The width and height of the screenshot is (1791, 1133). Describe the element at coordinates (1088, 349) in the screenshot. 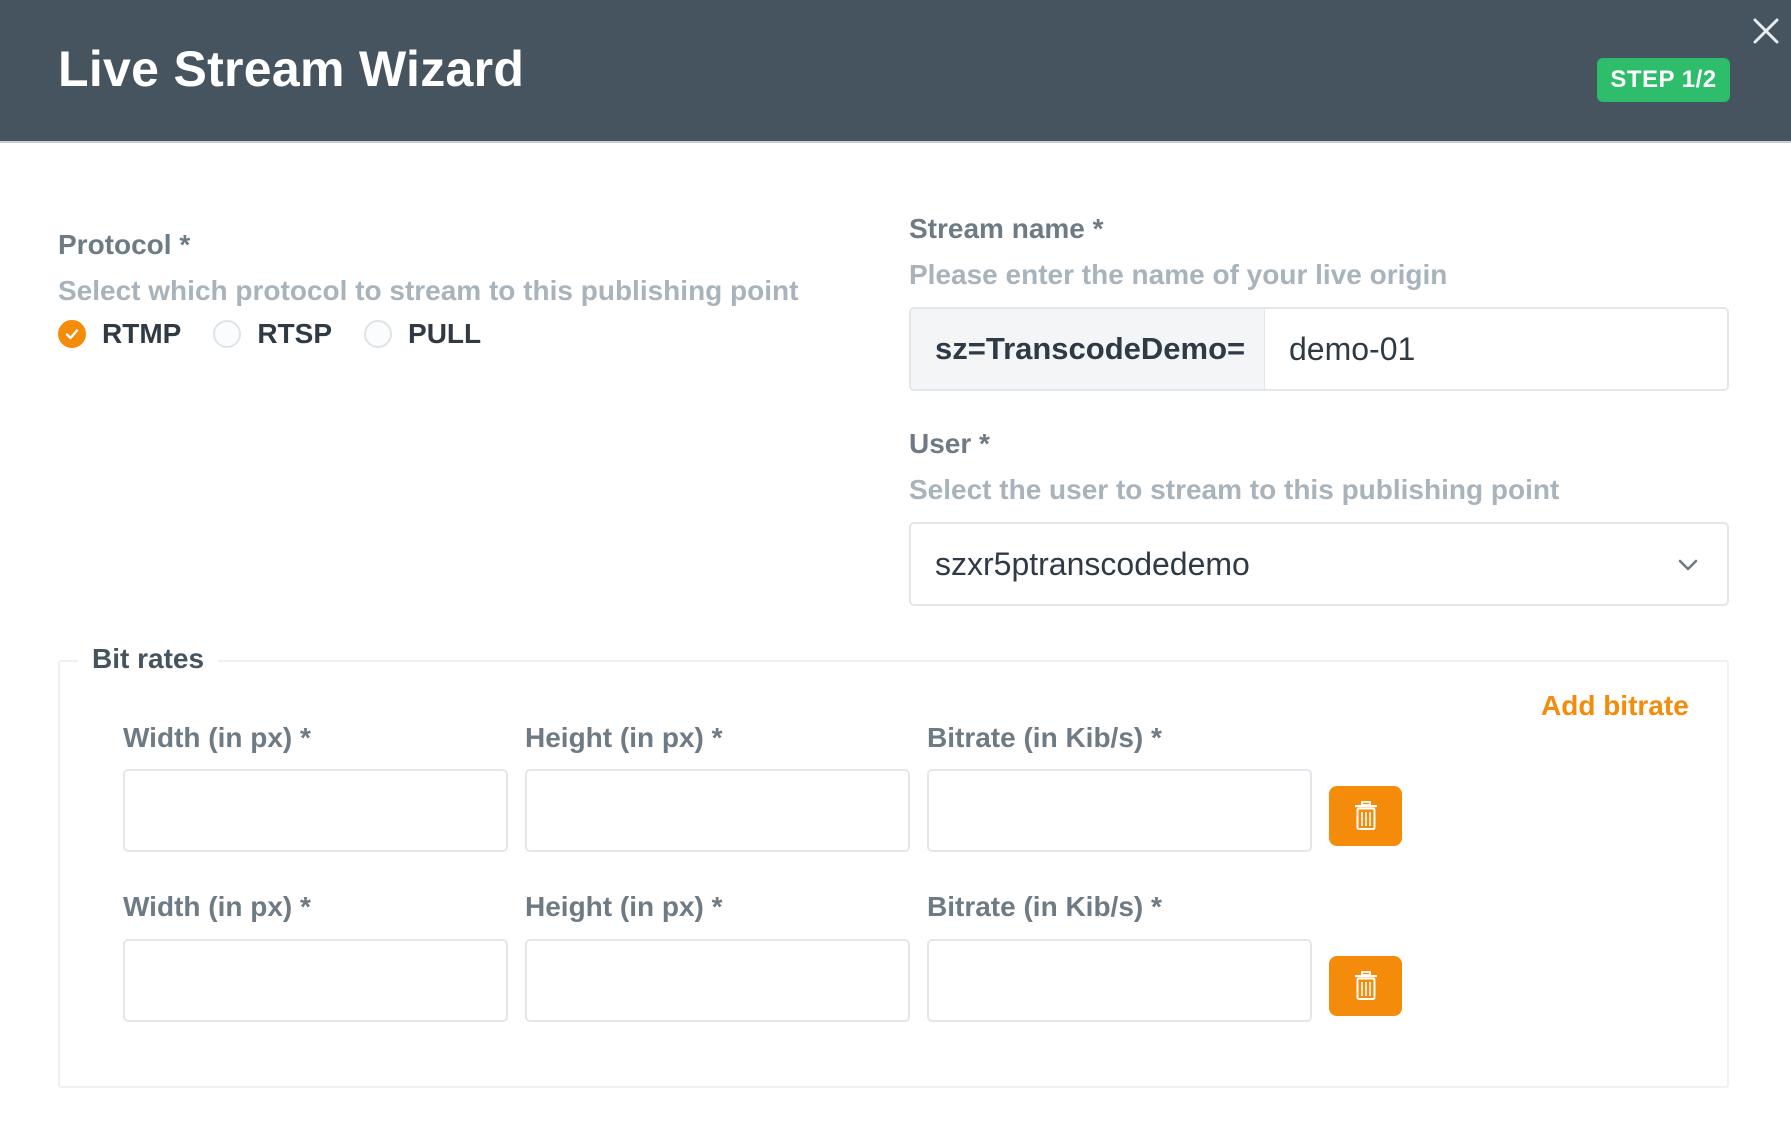

I see `stream-name-prefix: sz=TranscodeDemo=` at that location.